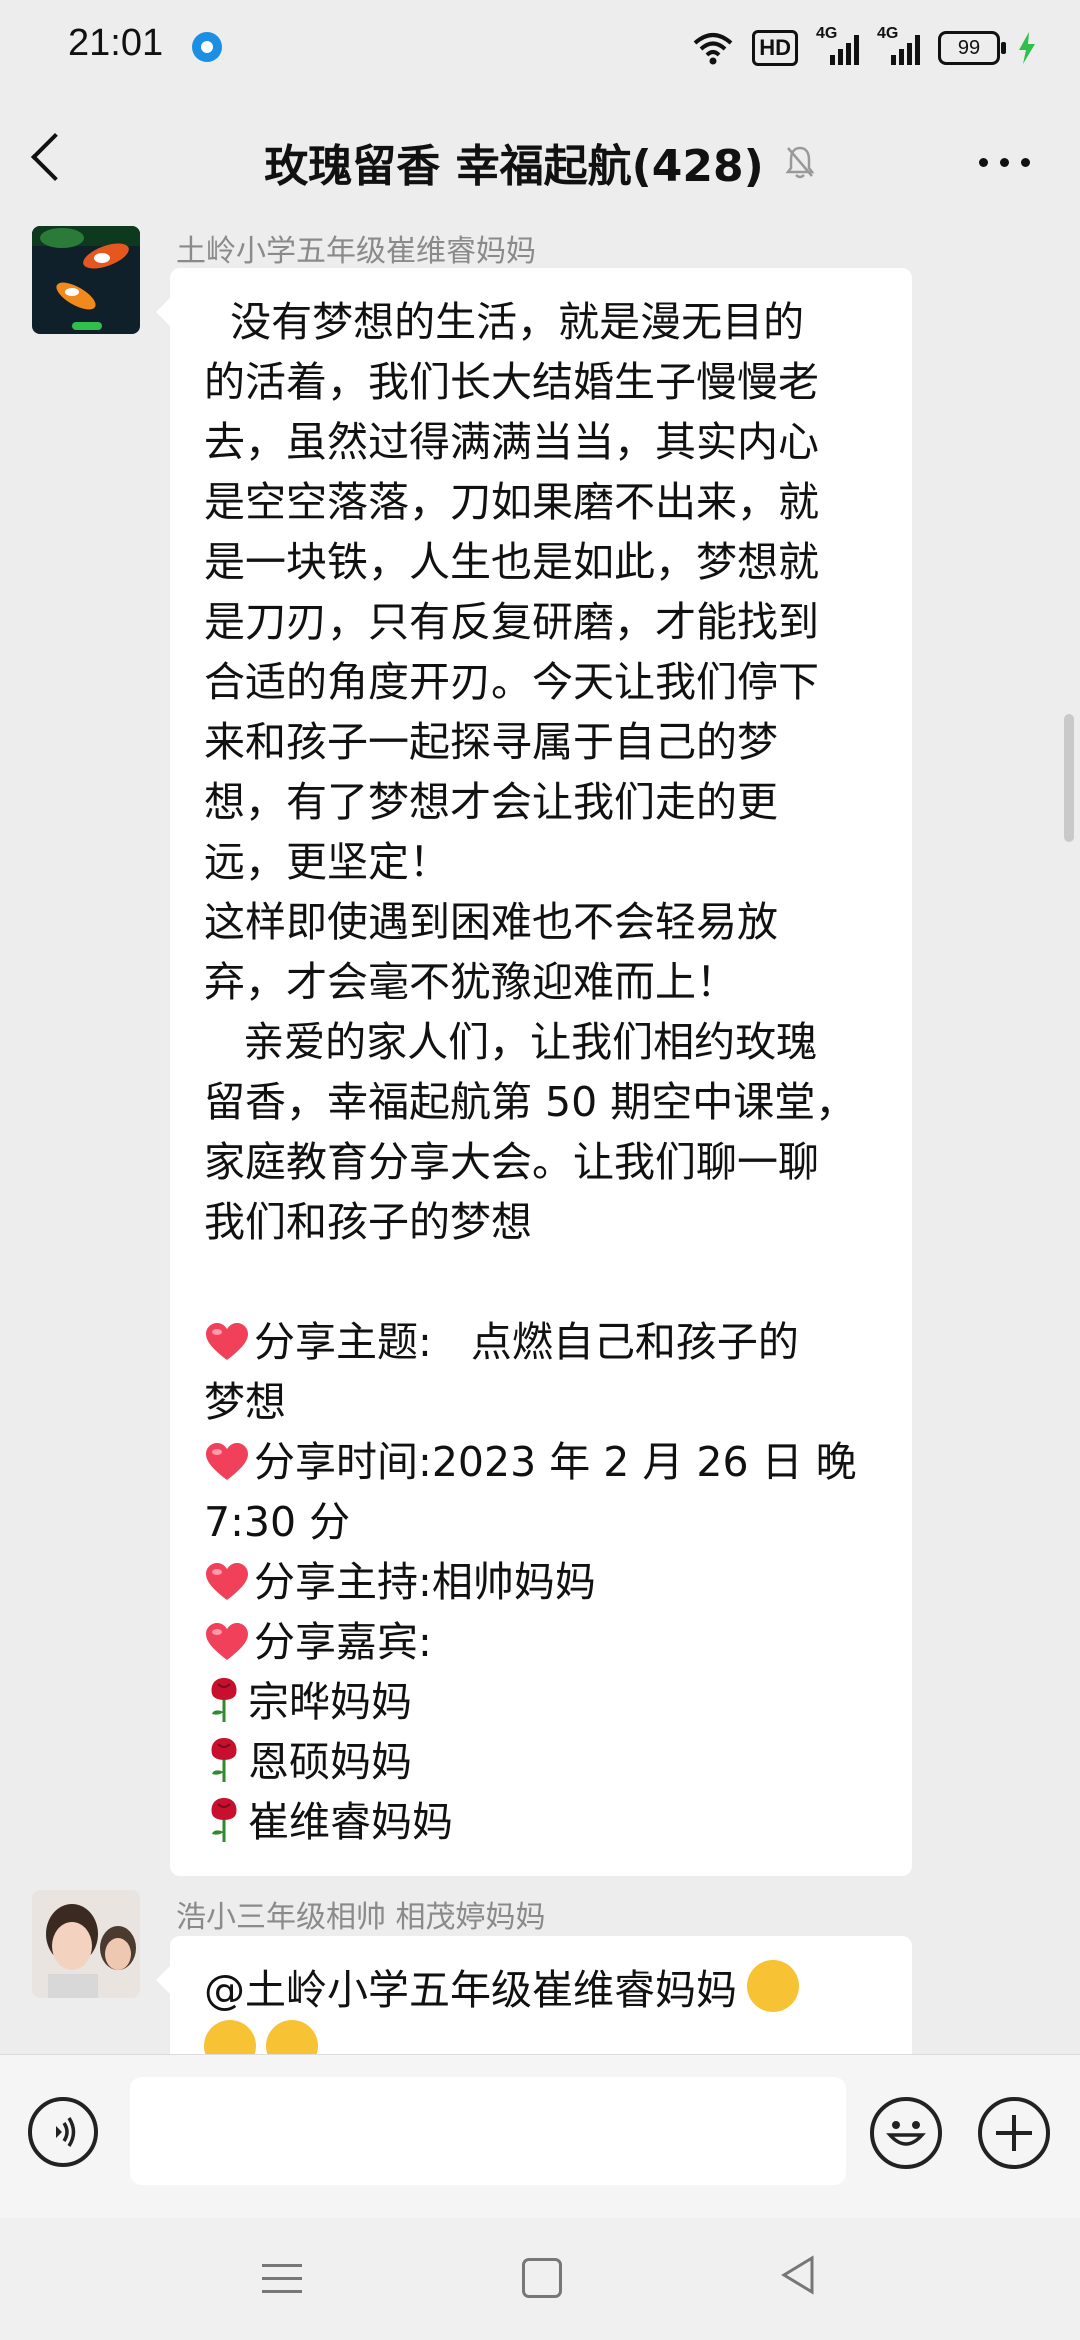  Describe the element at coordinates (1027, 48) in the screenshot. I see `charging-icon` at that location.